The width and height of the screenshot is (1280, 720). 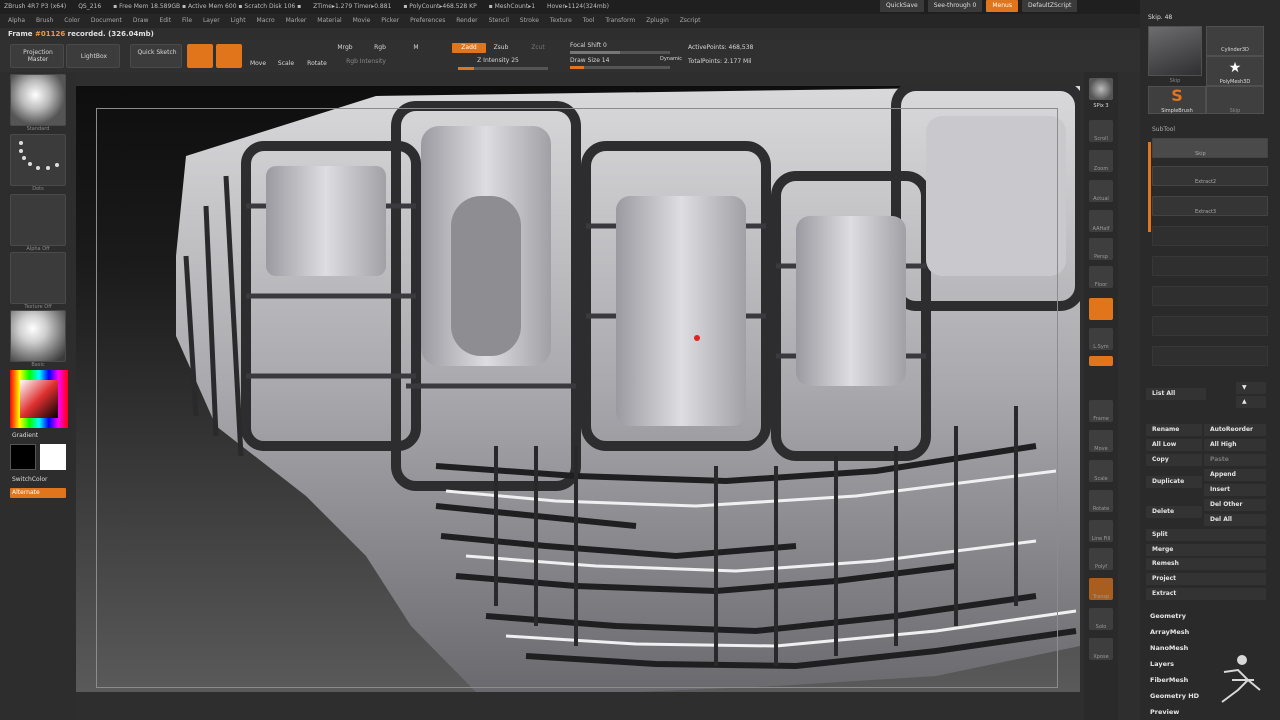 What do you see at coordinates (38, 493) in the screenshot?
I see `alternate-button: Alternate` at bounding box center [38, 493].